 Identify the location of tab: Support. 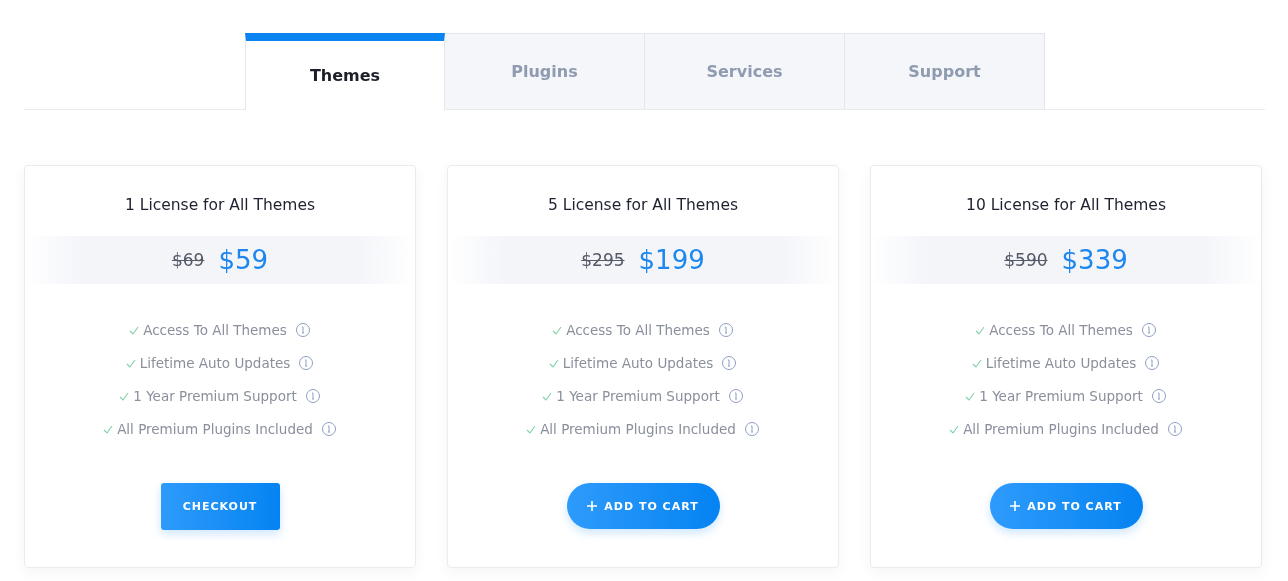
(945, 71).